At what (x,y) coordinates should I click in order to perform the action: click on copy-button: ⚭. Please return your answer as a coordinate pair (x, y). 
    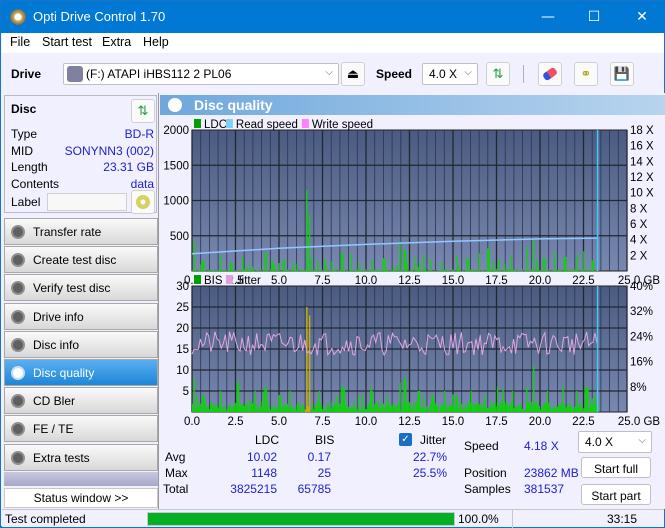
    Looking at the image, I should click on (586, 74).